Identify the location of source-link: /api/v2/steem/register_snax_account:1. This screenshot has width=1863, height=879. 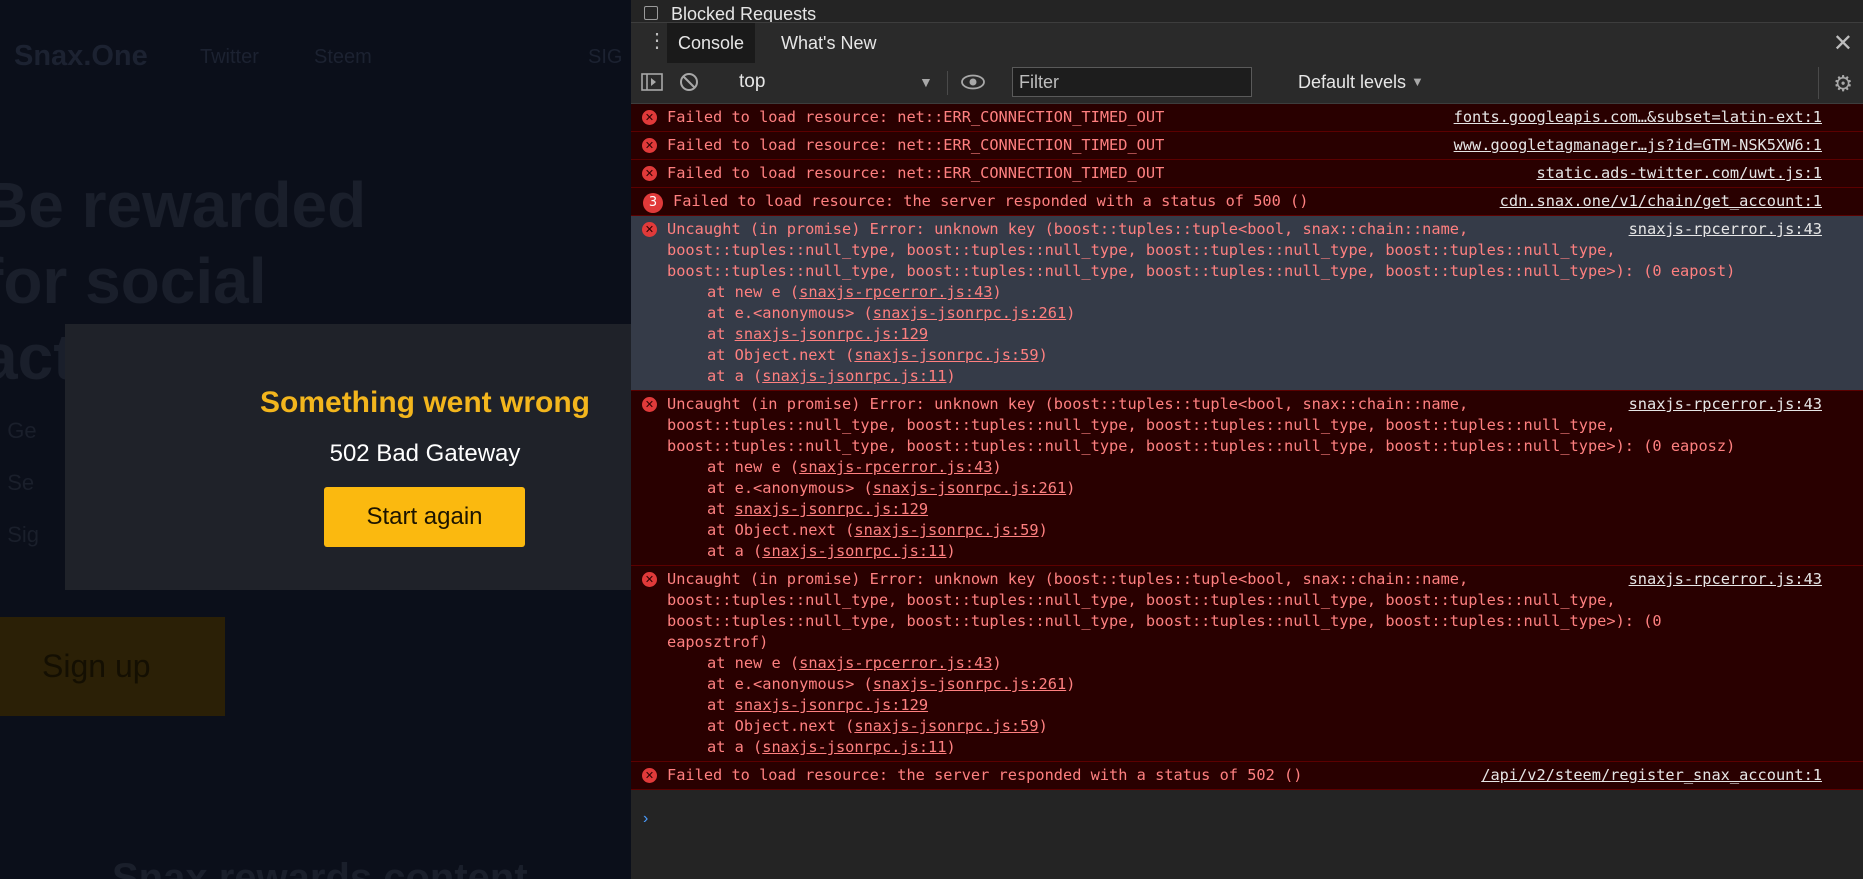
(1651, 775).